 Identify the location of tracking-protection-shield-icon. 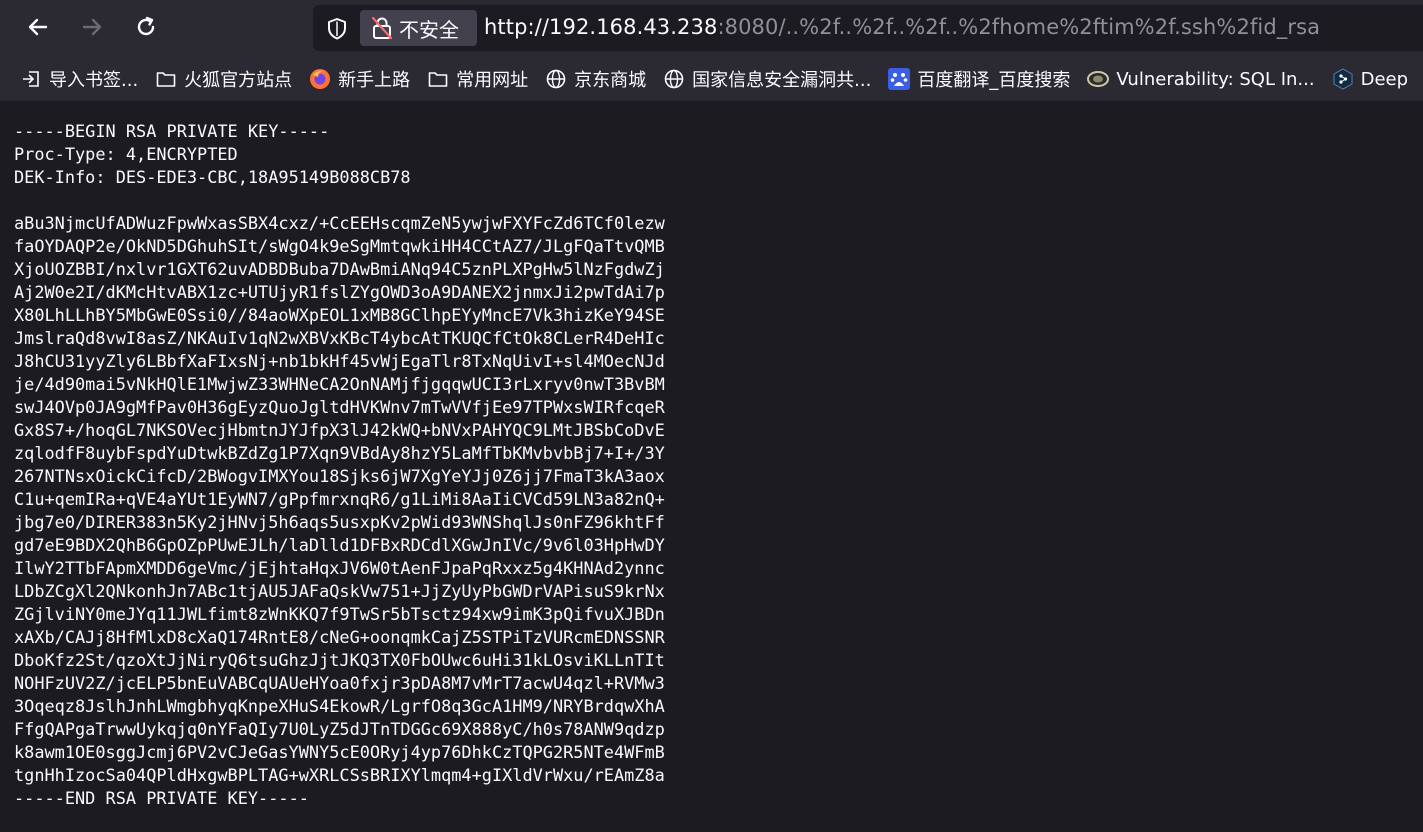
(337, 29).